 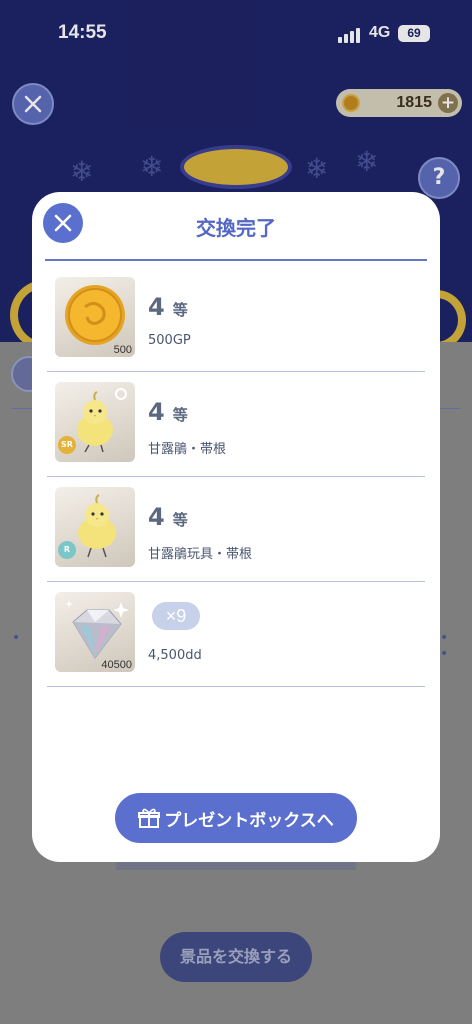 What do you see at coordinates (95, 422) in the screenshot?
I see `prize-thumbnail: SR` at bounding box center [95, 422].